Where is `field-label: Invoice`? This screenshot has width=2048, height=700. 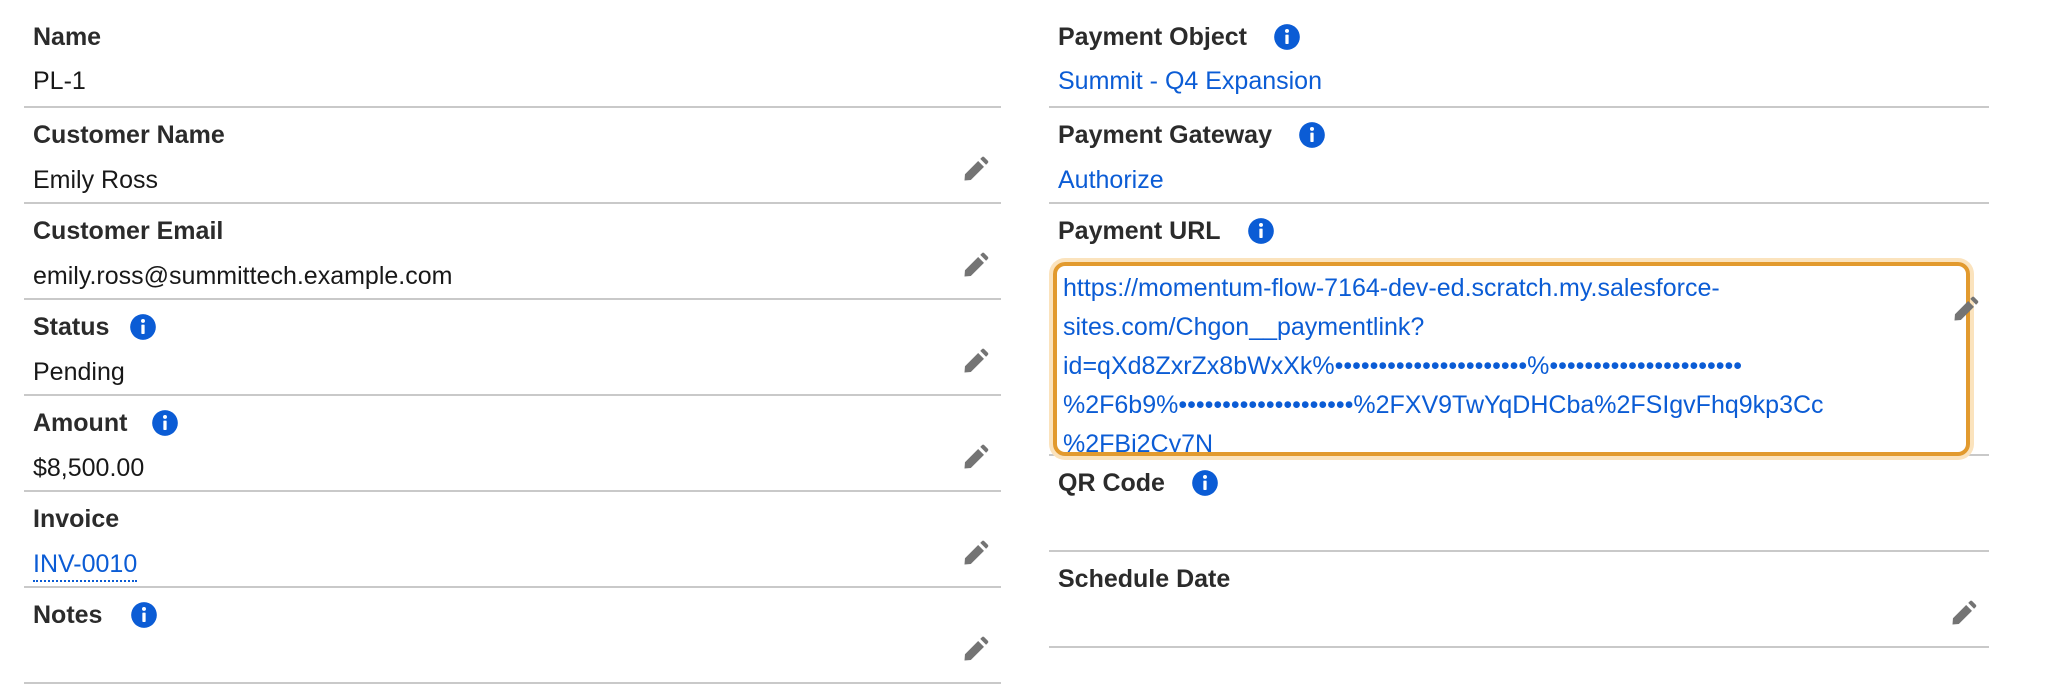 field-label: Invoice is located at coordinates (76, 519).